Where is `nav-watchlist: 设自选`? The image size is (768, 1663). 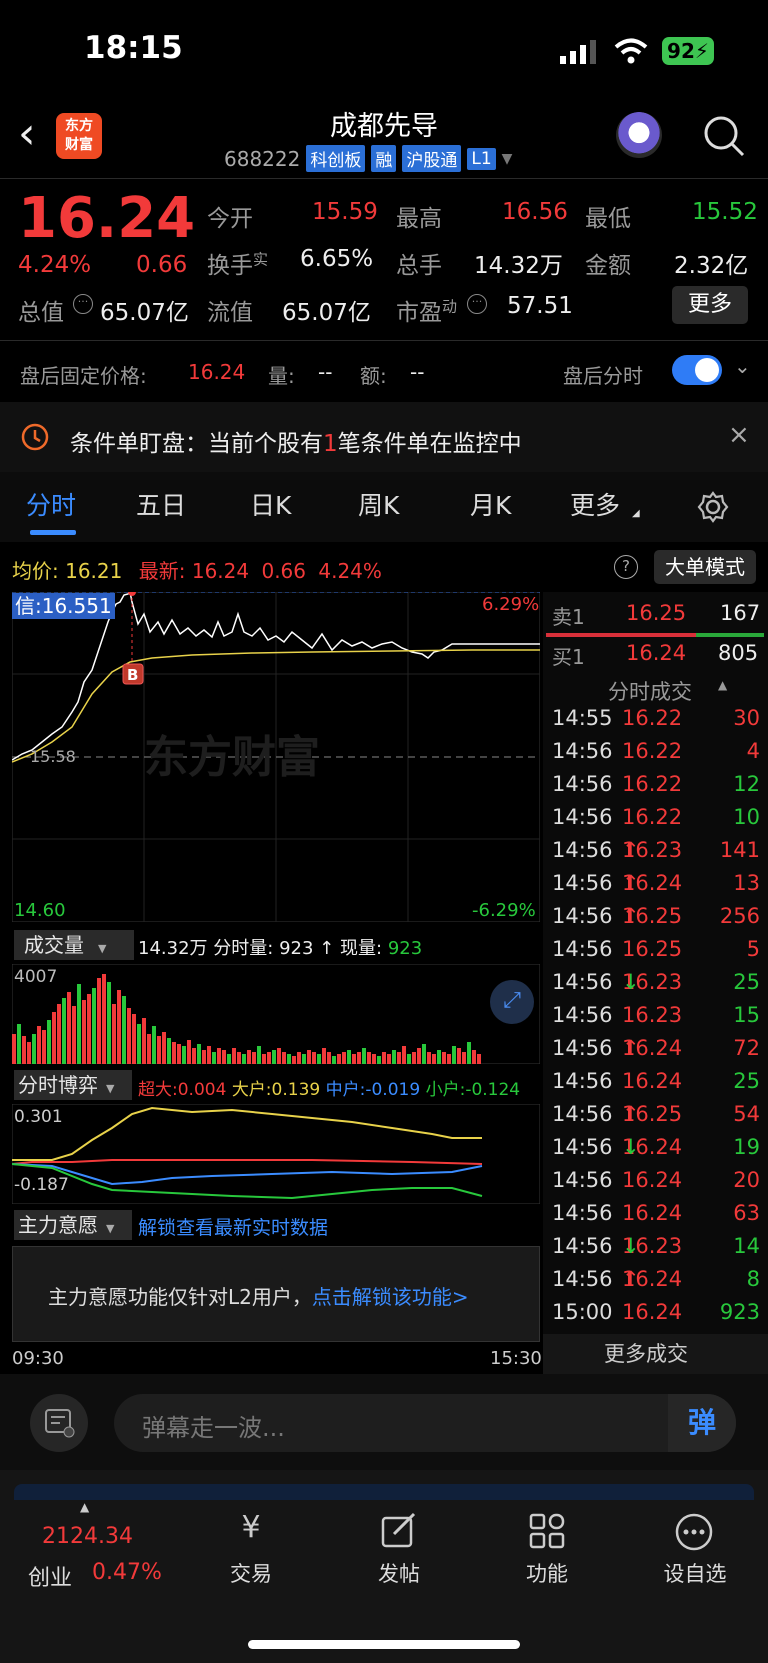
nav-watchlist: 设自选 is located at coordinates (695, 1573).